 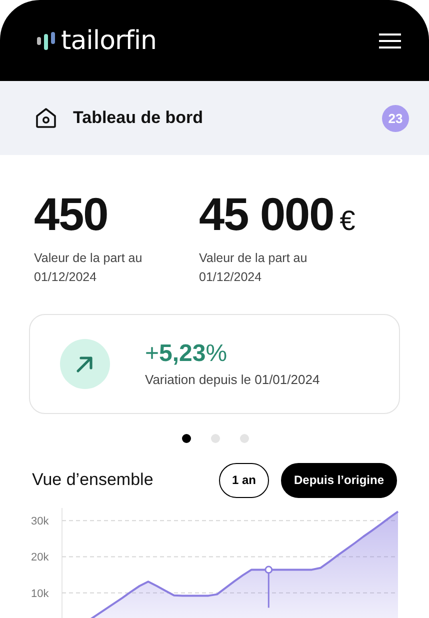 I want to click on y-axis-label: 20k, so click(x=40, y=558).